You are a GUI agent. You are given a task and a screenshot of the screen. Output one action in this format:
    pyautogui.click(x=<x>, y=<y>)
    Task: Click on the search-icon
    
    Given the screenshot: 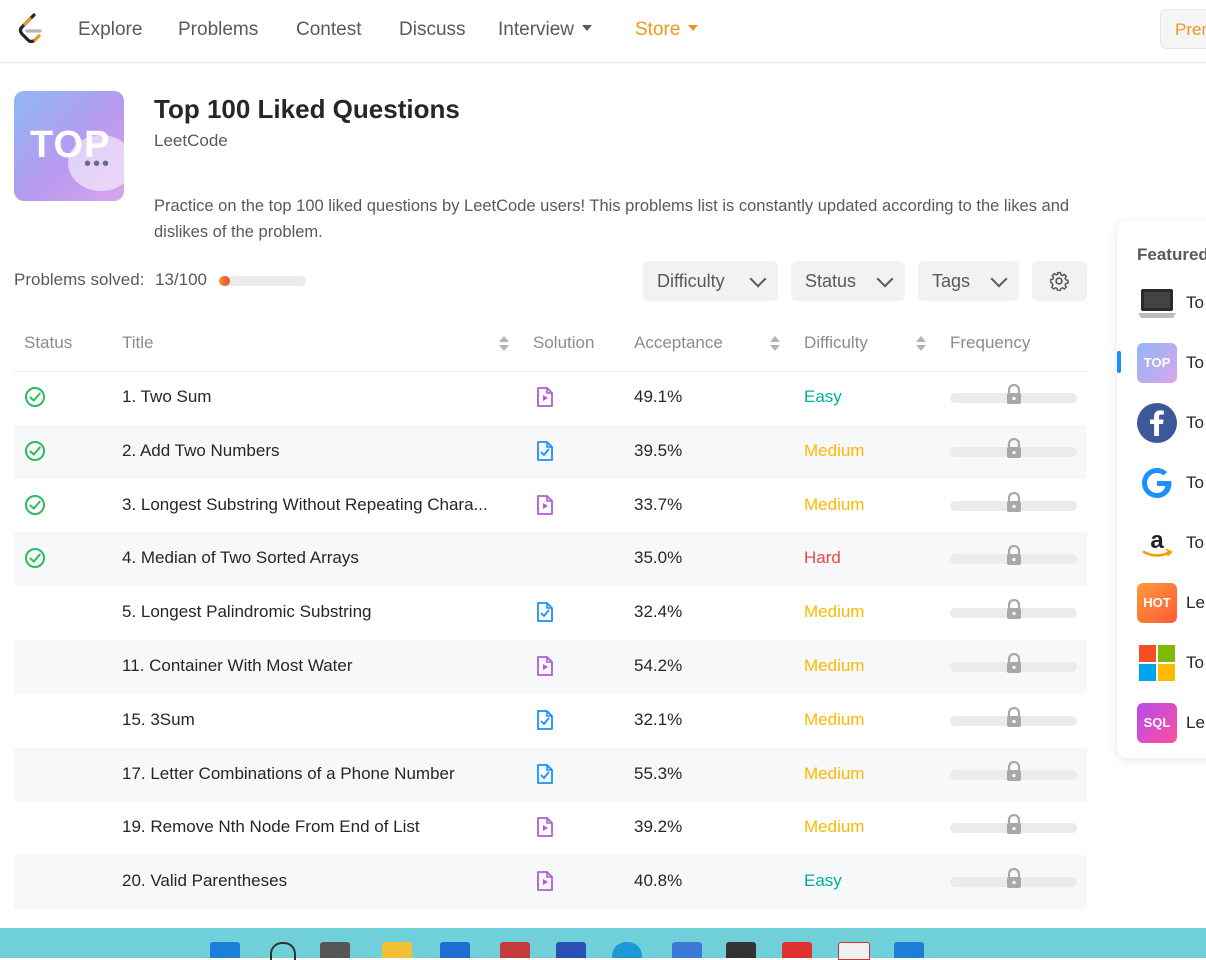 What is the action you would take?
    pyautogui.click(x=283, y=951)
    